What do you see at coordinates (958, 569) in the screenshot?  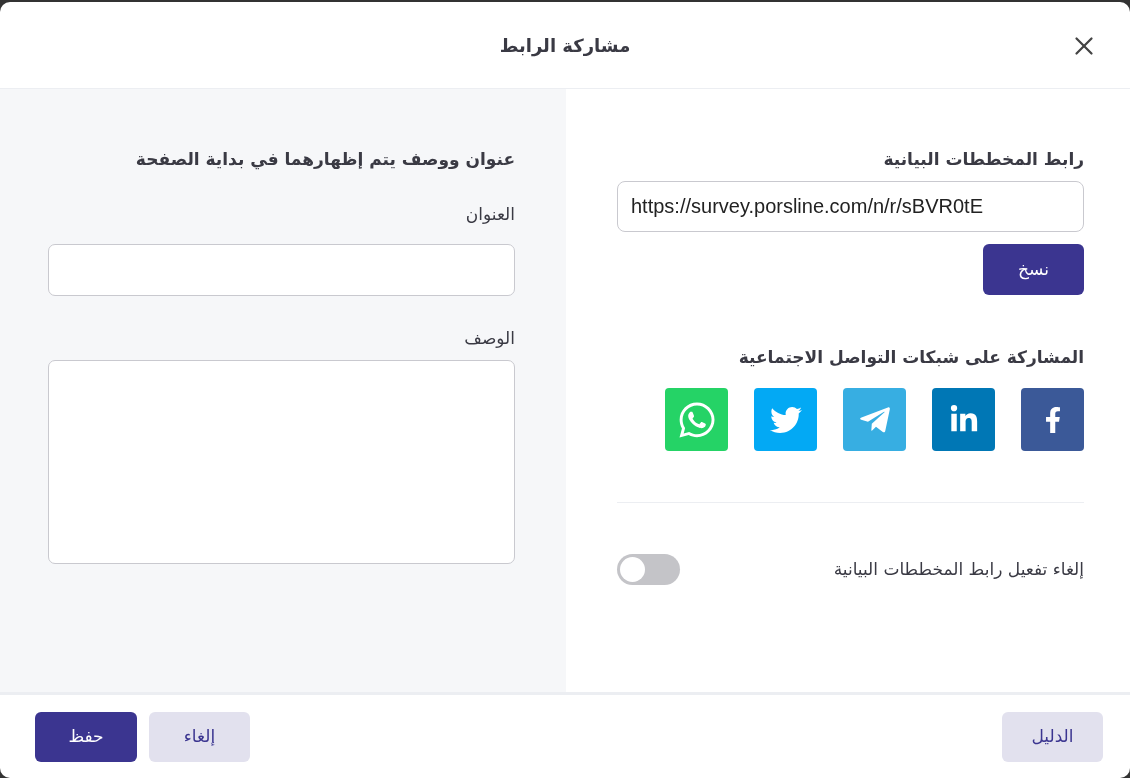 I see `toggle-label: إلغاء تفعيل رابط المخططات البيانية` at bounding box center [958, 569].